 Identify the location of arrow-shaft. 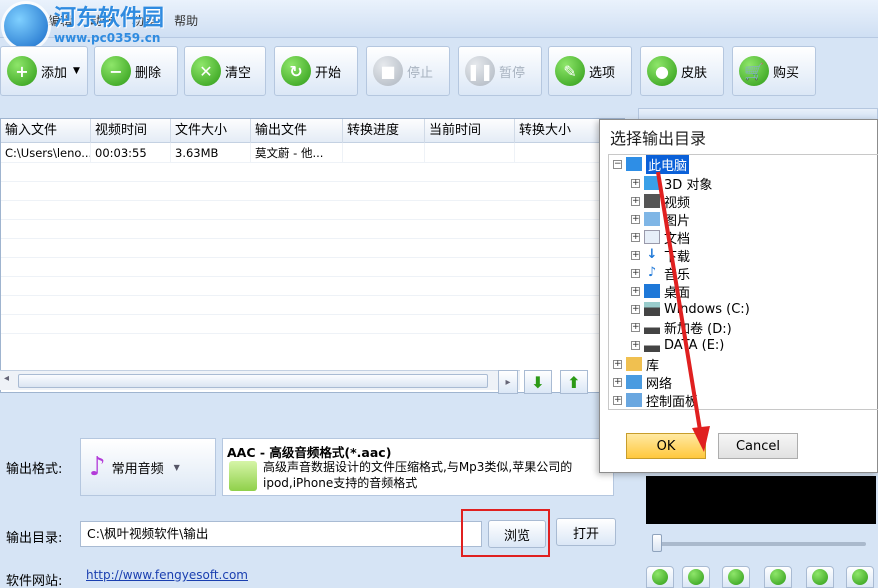
(679, 301).